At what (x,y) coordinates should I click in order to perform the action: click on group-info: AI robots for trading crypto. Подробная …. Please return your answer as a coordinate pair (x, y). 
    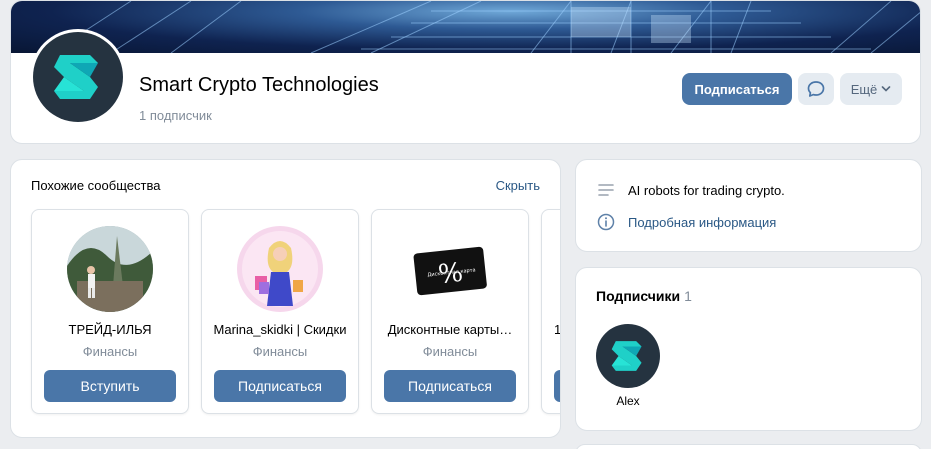
    Looking at the image, I should click on (748, 205).